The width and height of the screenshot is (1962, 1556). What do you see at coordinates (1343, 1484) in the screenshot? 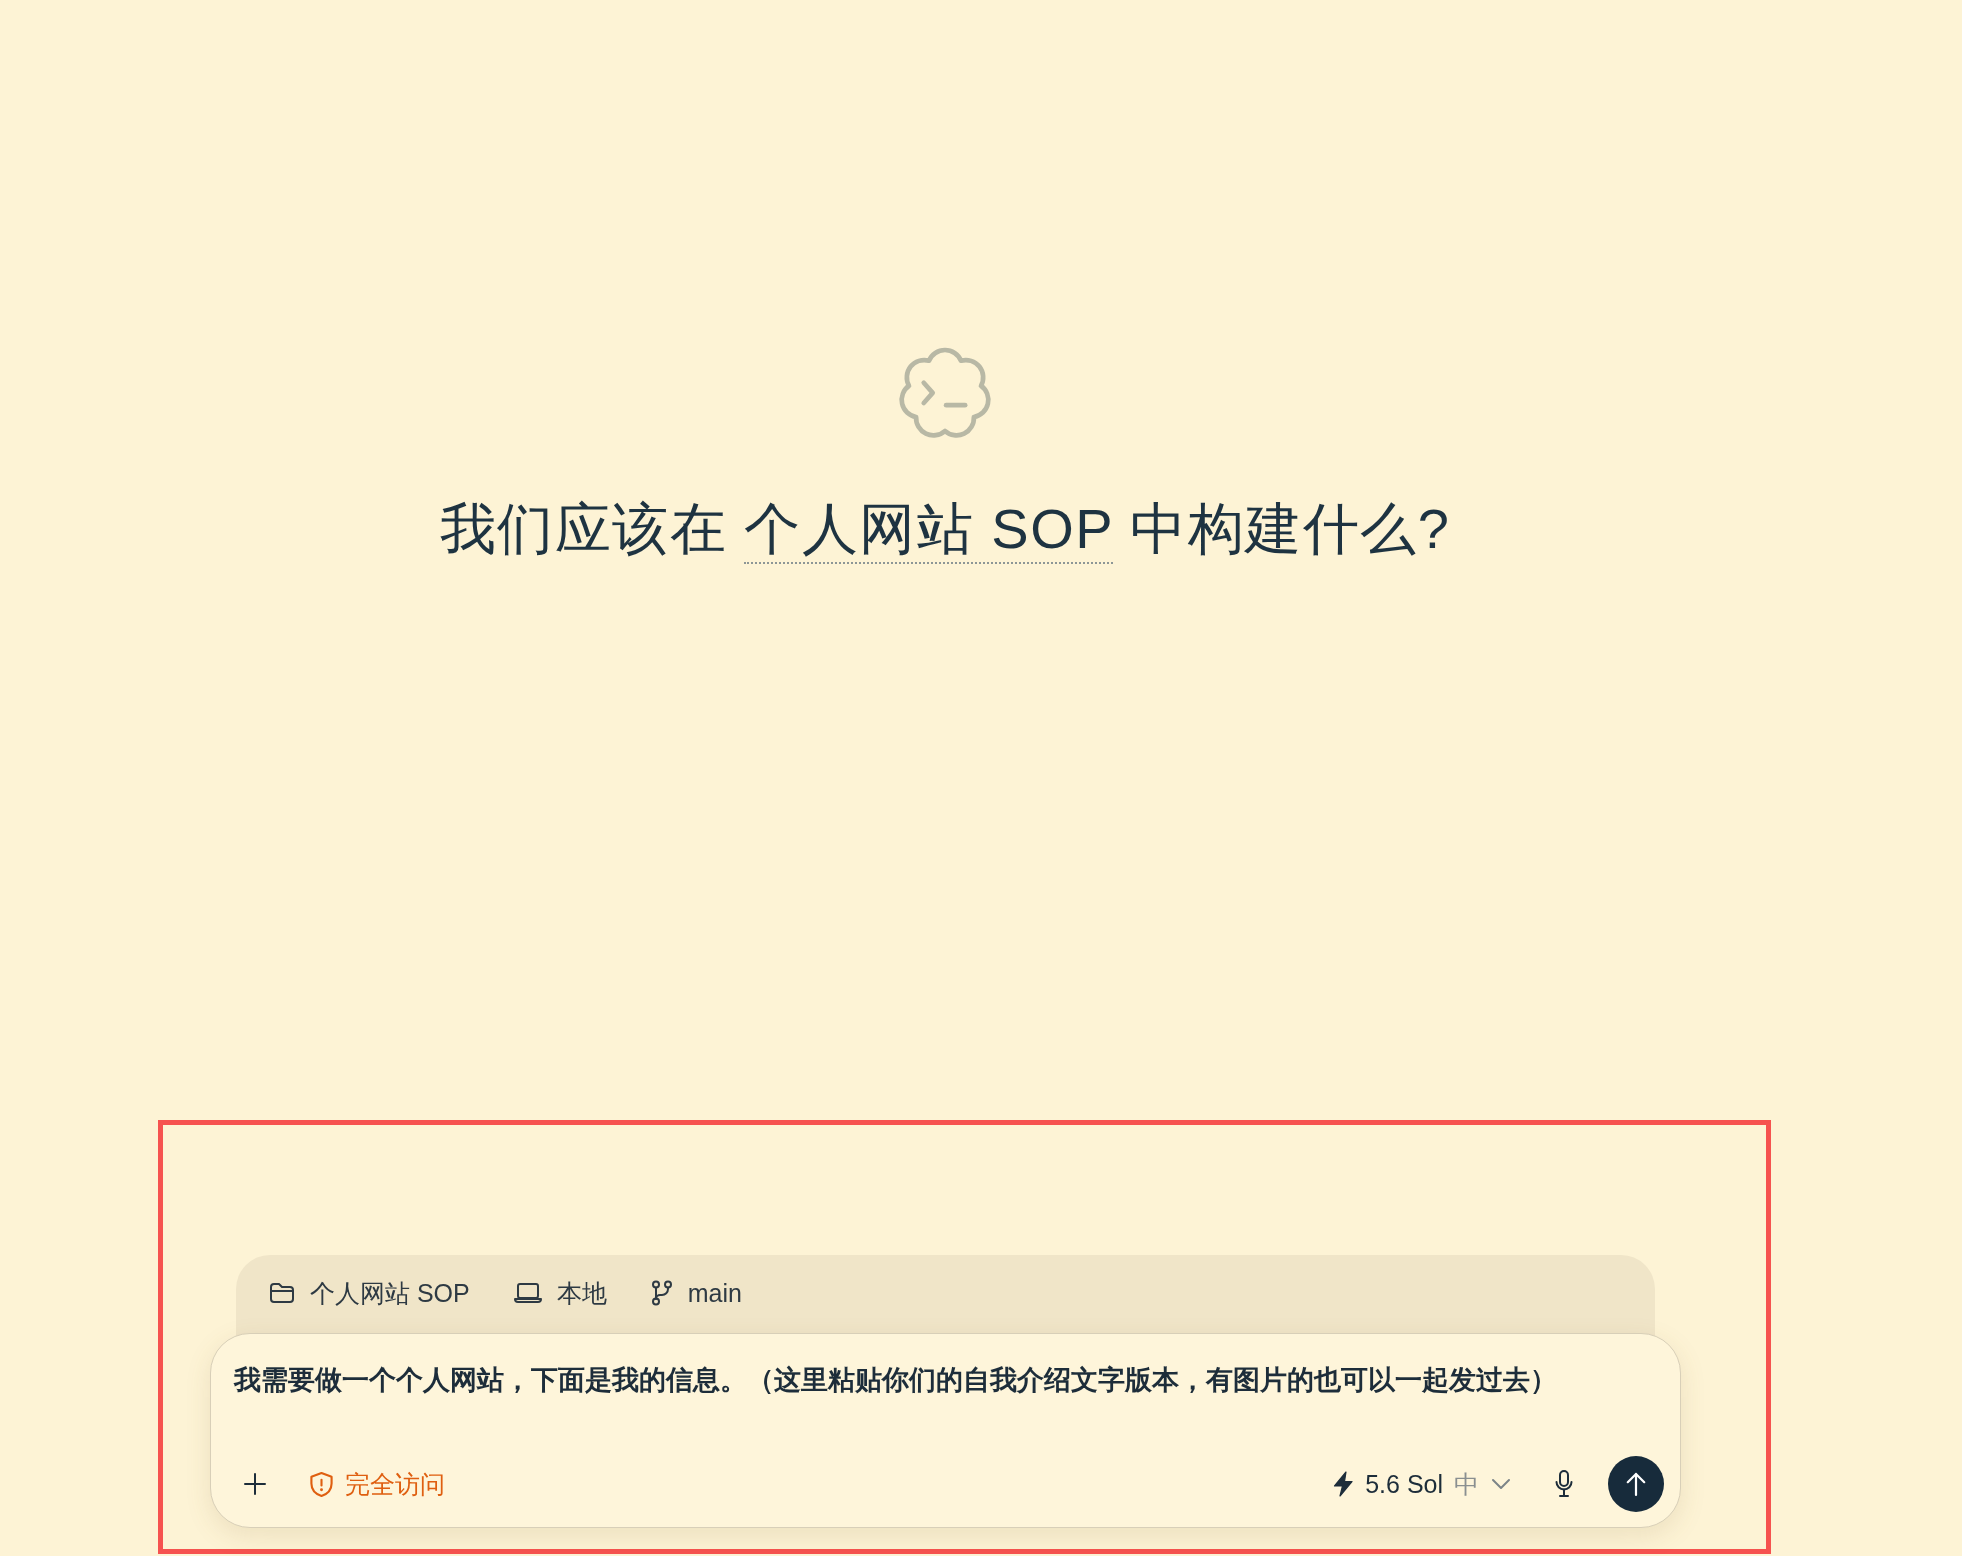
I see `lightning-icon` at bounding box center [1343, 1484].